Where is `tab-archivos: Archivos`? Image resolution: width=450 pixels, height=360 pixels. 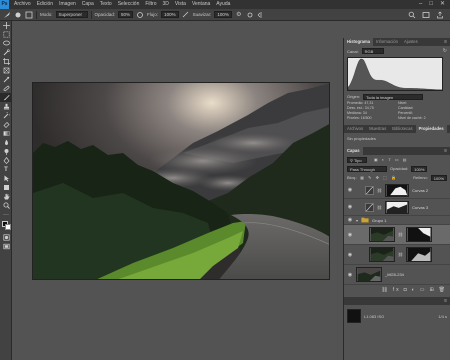
tab-archivos: Archivos is located at coordinates (355, 129).